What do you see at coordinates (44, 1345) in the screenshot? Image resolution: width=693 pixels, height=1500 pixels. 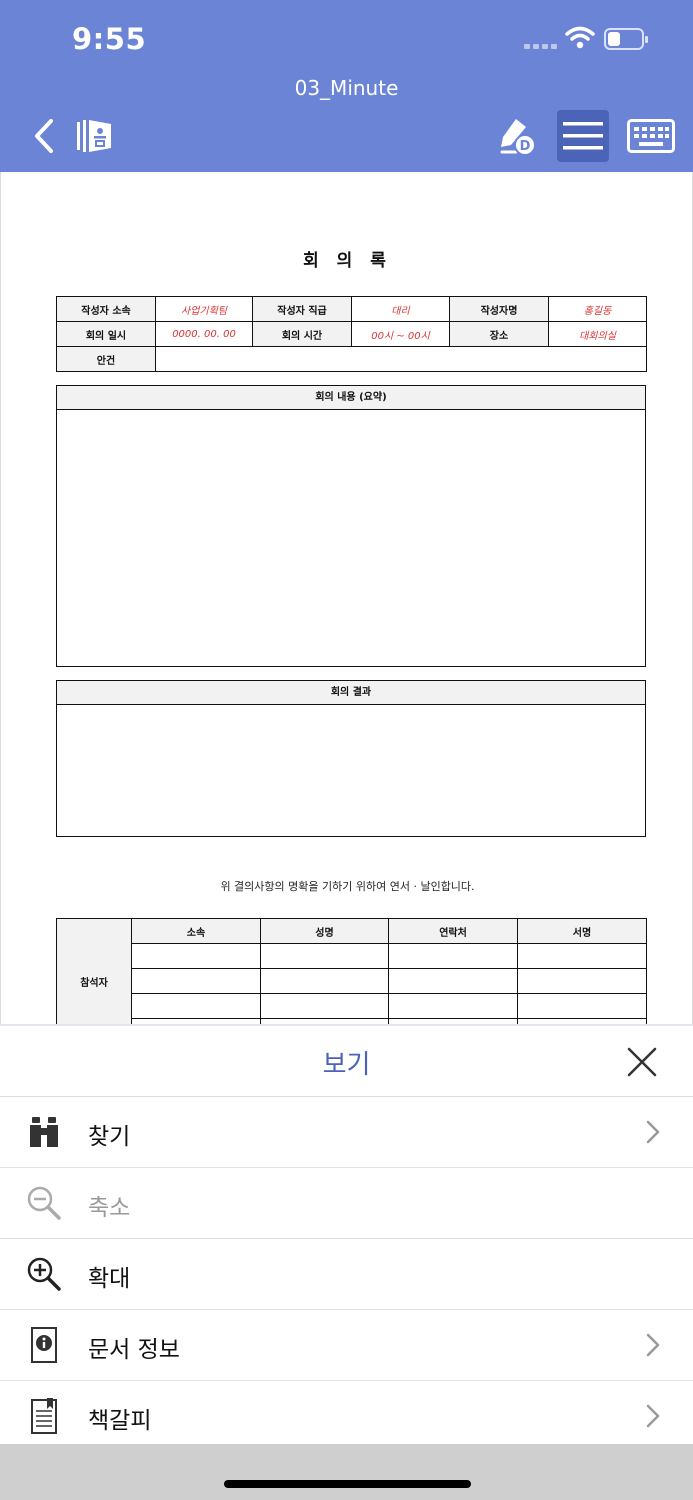 I see `document-info-icon` at bounding box center [44, 1345].